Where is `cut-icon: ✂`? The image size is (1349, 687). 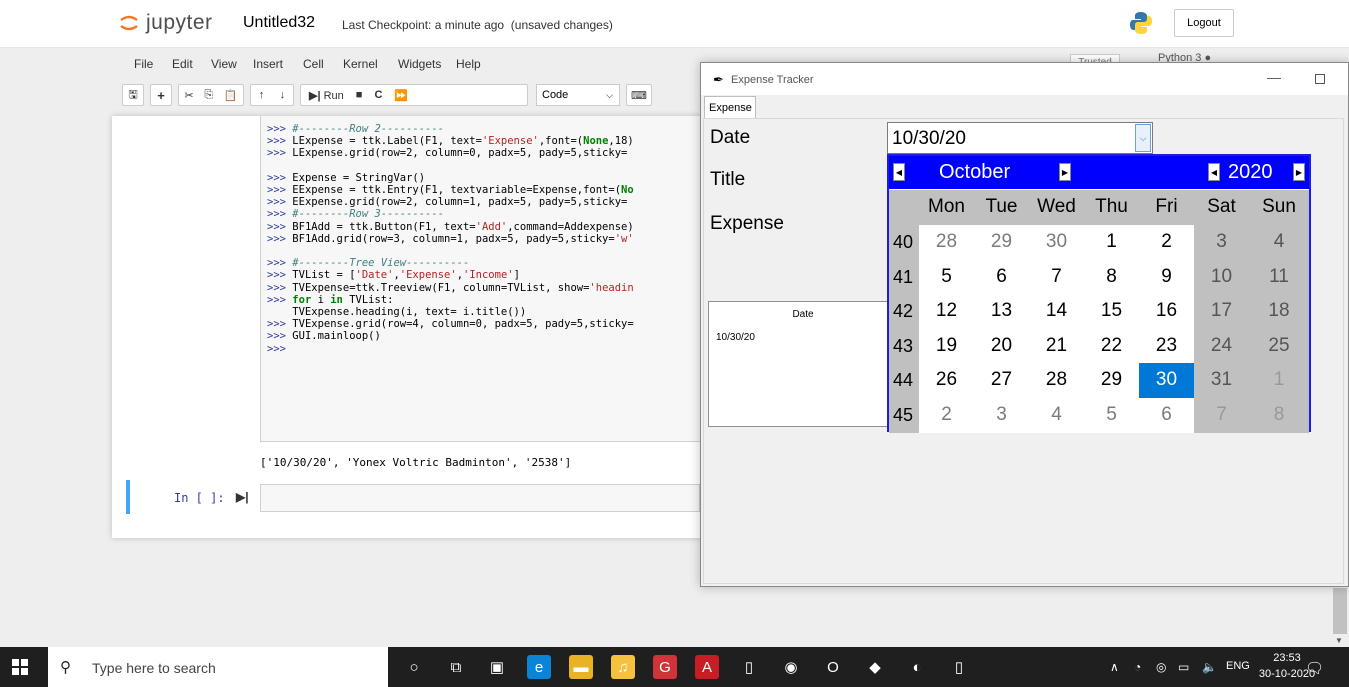 cut-icon: ✂ is located at coordinates (188, 95).